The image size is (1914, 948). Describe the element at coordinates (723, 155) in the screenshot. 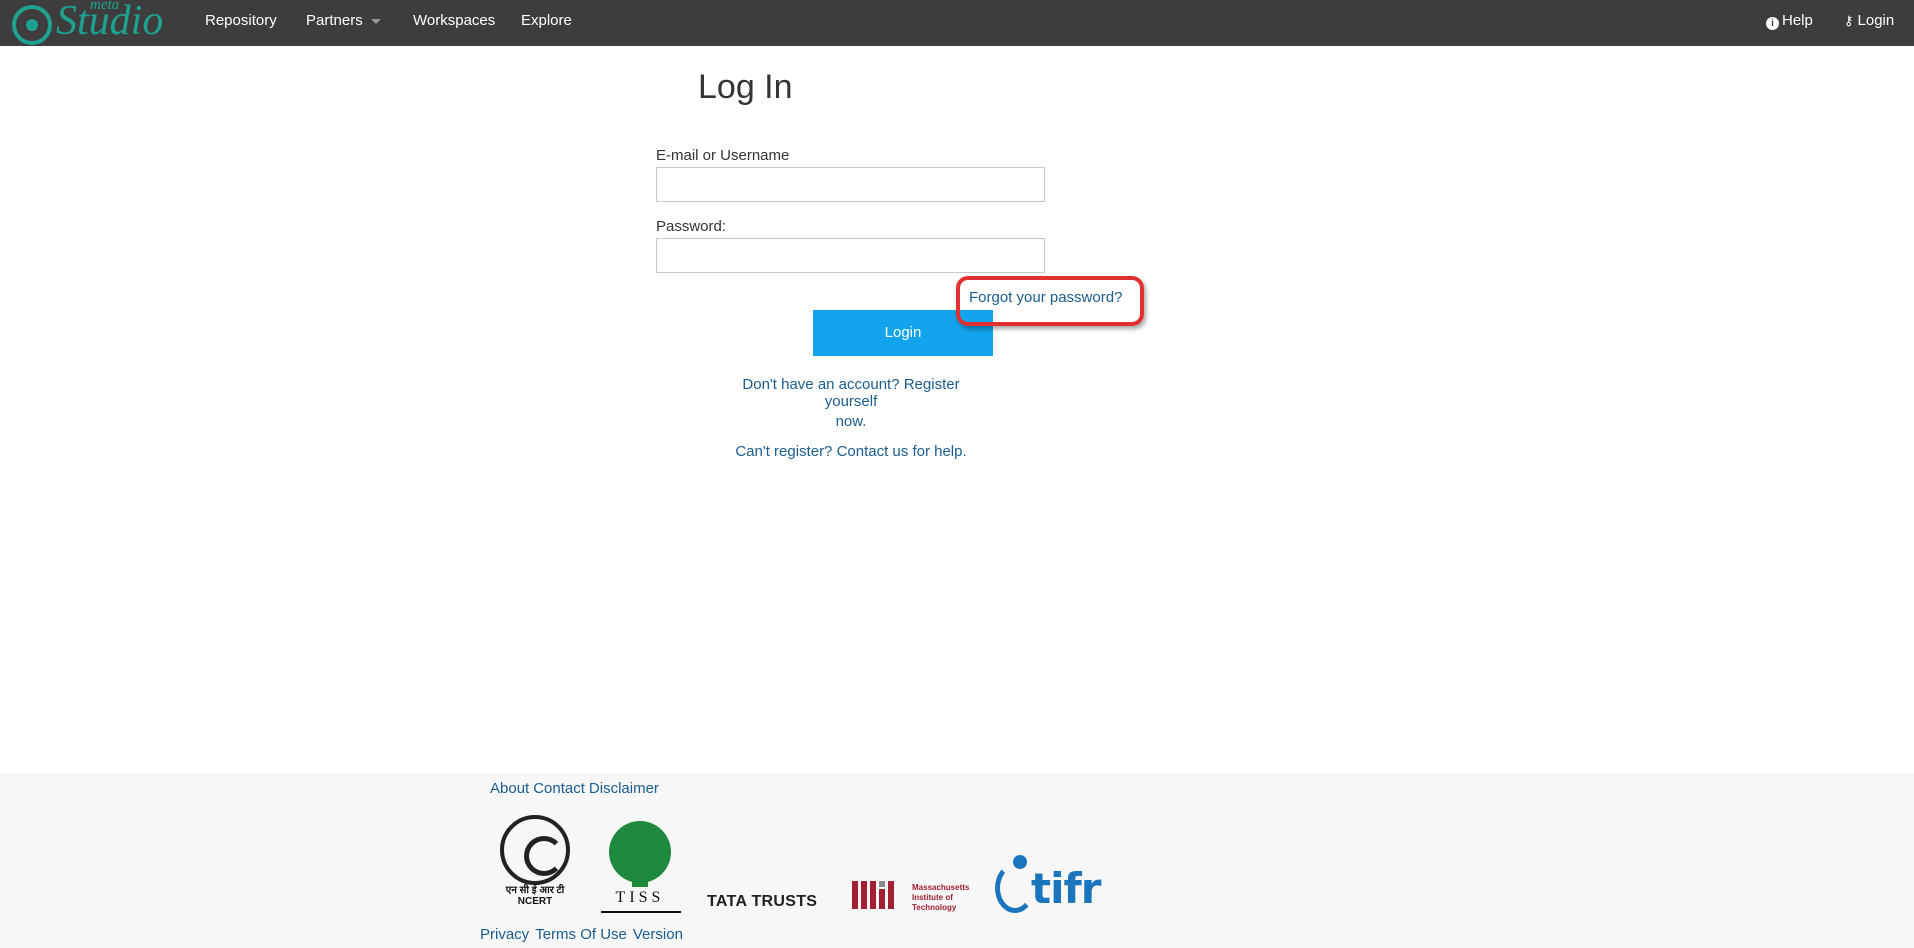

I see `username-label: E-mail or Username` at that location.